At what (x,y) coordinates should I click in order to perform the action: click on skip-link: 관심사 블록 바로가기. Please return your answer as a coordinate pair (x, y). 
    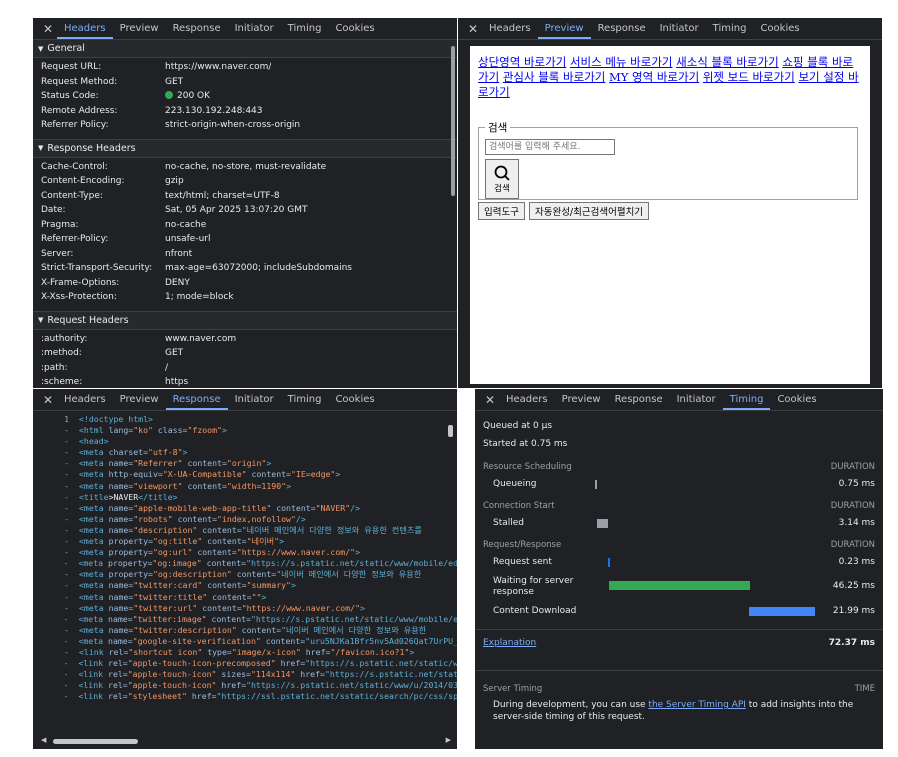
    Looking at the image, I should click on (554, 77).